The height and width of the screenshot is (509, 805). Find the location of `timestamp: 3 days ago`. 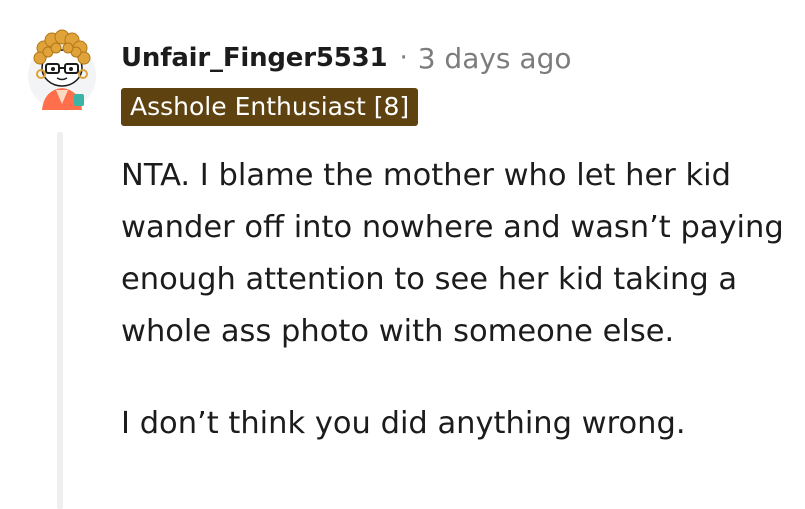

timestamp: 3 days ago is located at coordinates (495, 58).